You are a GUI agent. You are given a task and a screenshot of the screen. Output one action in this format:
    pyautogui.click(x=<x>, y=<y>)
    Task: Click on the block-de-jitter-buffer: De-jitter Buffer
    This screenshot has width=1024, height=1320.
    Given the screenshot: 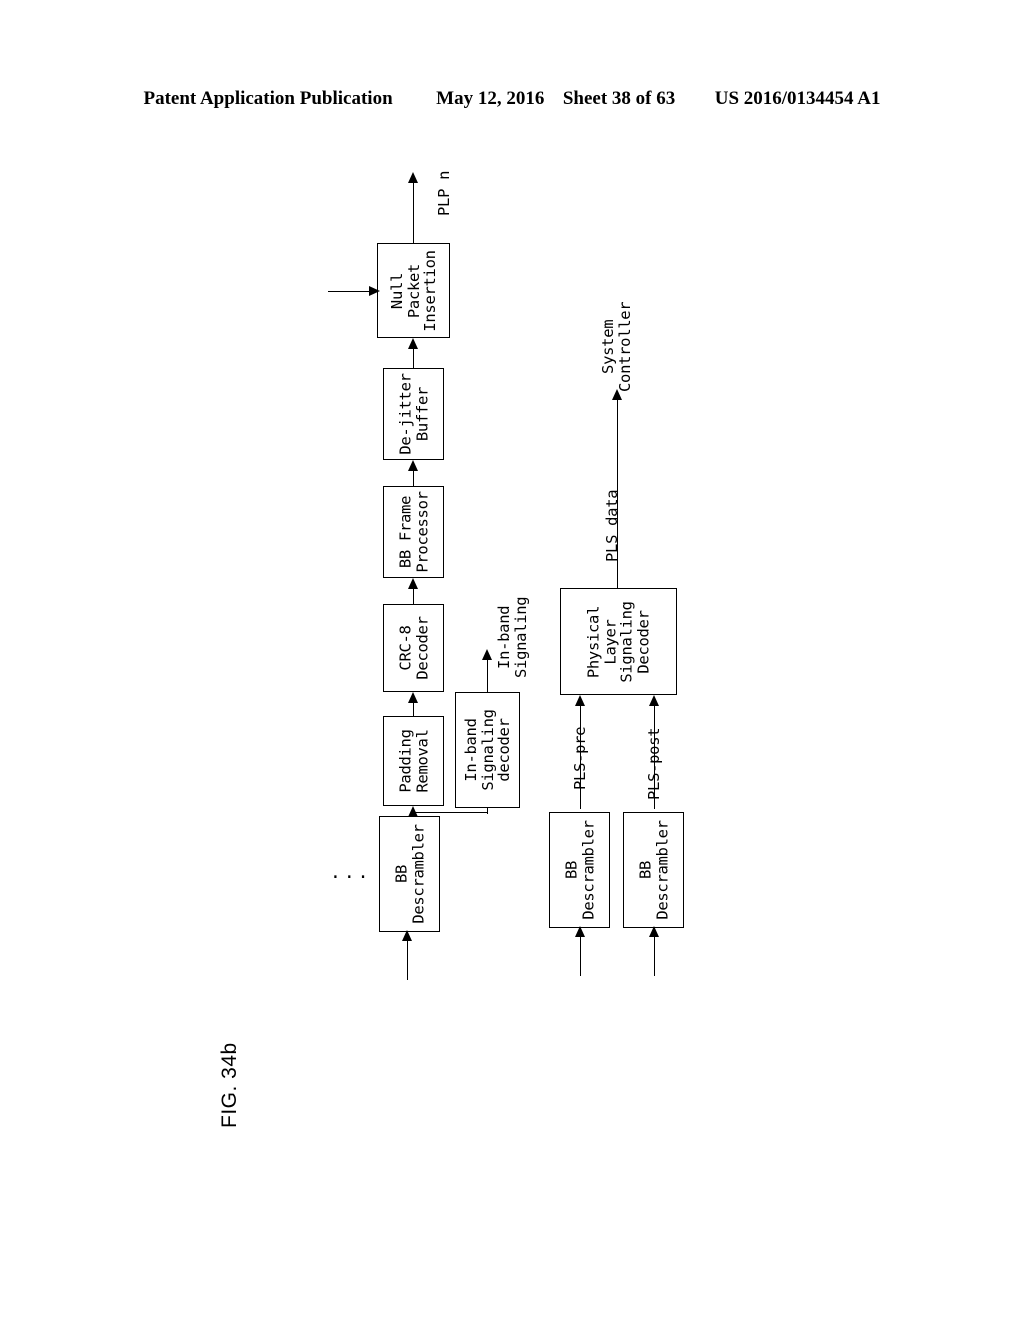 What is the action you would take?
    pyautogui.click(x=413, y=414)
    